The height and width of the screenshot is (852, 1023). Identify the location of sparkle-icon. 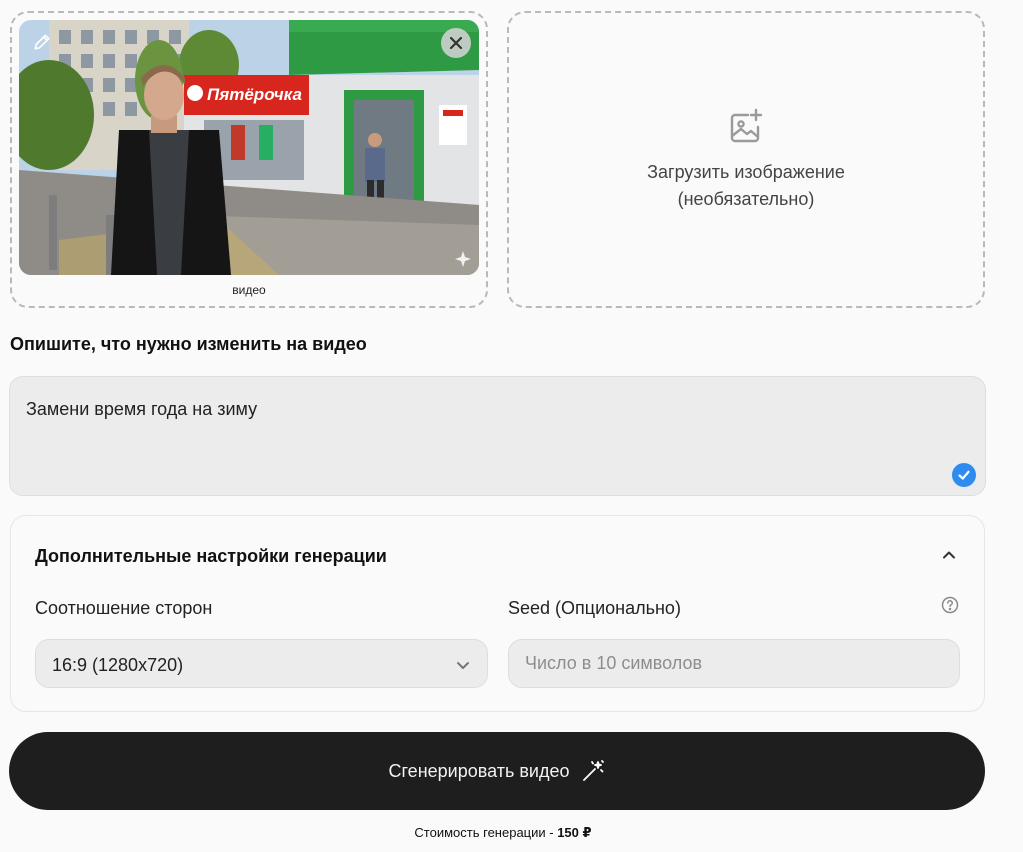
(463, 259).